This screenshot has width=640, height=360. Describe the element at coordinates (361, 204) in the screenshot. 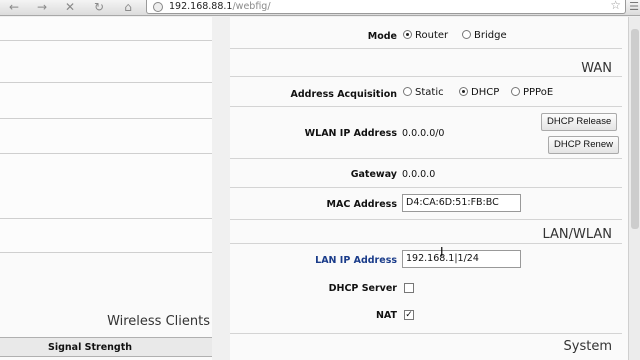

I see `mac-label: MAC Address` at that location.